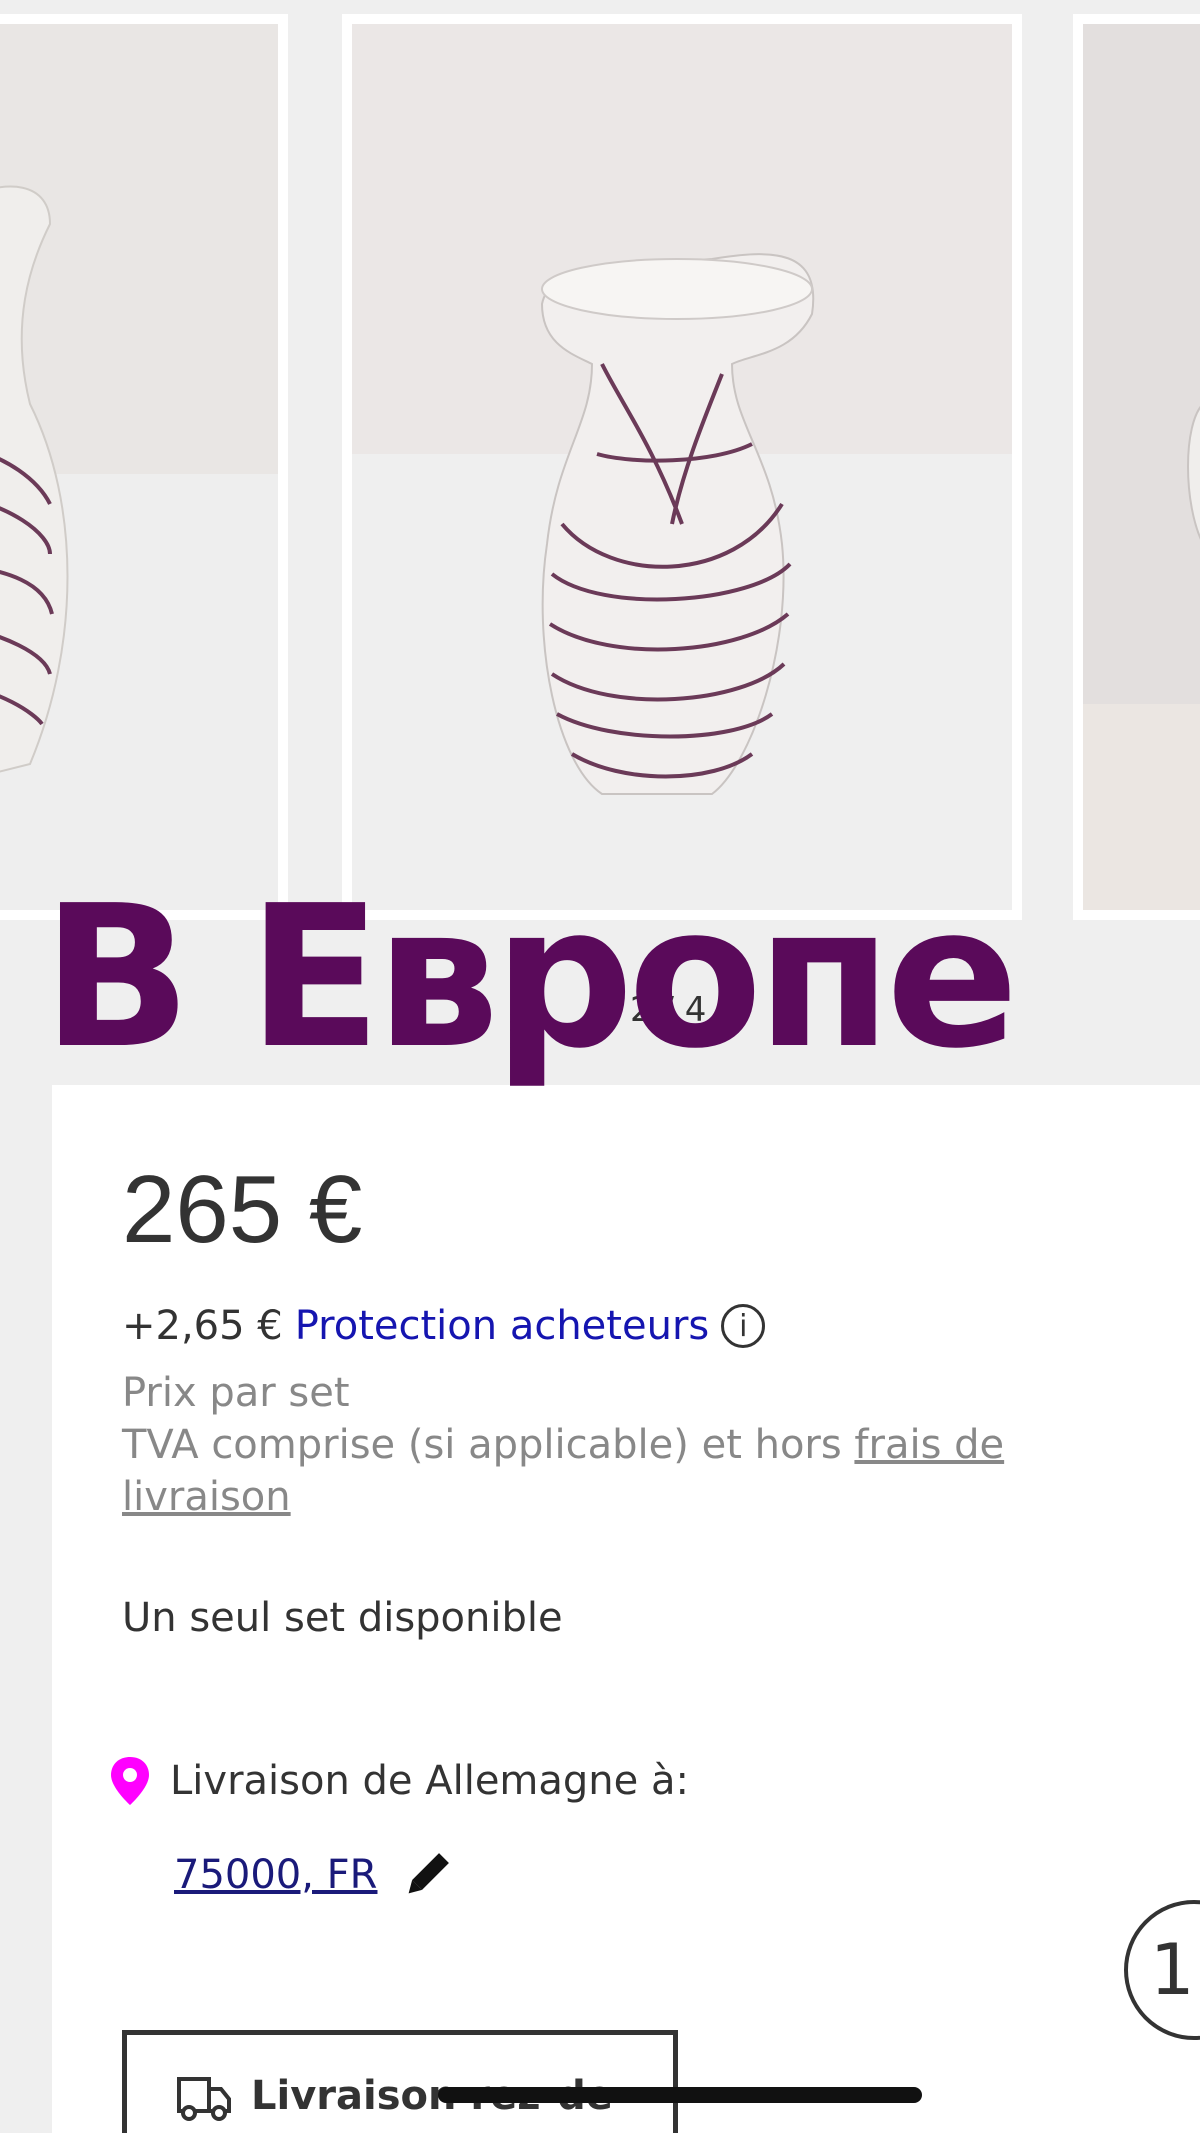  Describe the element at coordinates (429, 1781) in the screenshot. I see `shipping-origin-label: Livraison de Allemagne à:` at that location.